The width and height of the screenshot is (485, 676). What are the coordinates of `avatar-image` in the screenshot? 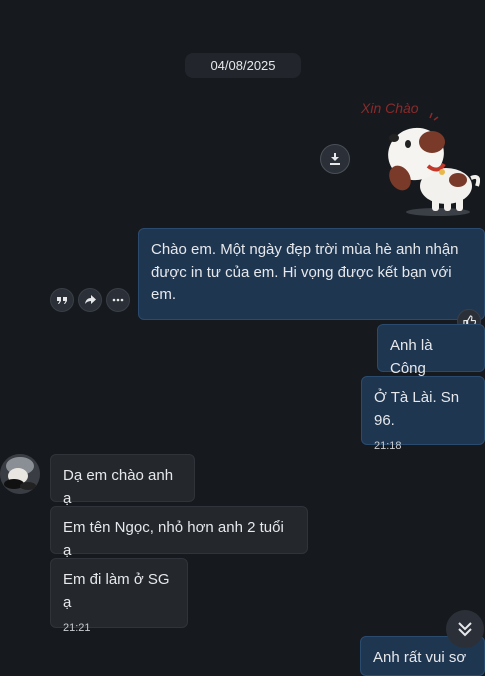 It's located at (20, 474).